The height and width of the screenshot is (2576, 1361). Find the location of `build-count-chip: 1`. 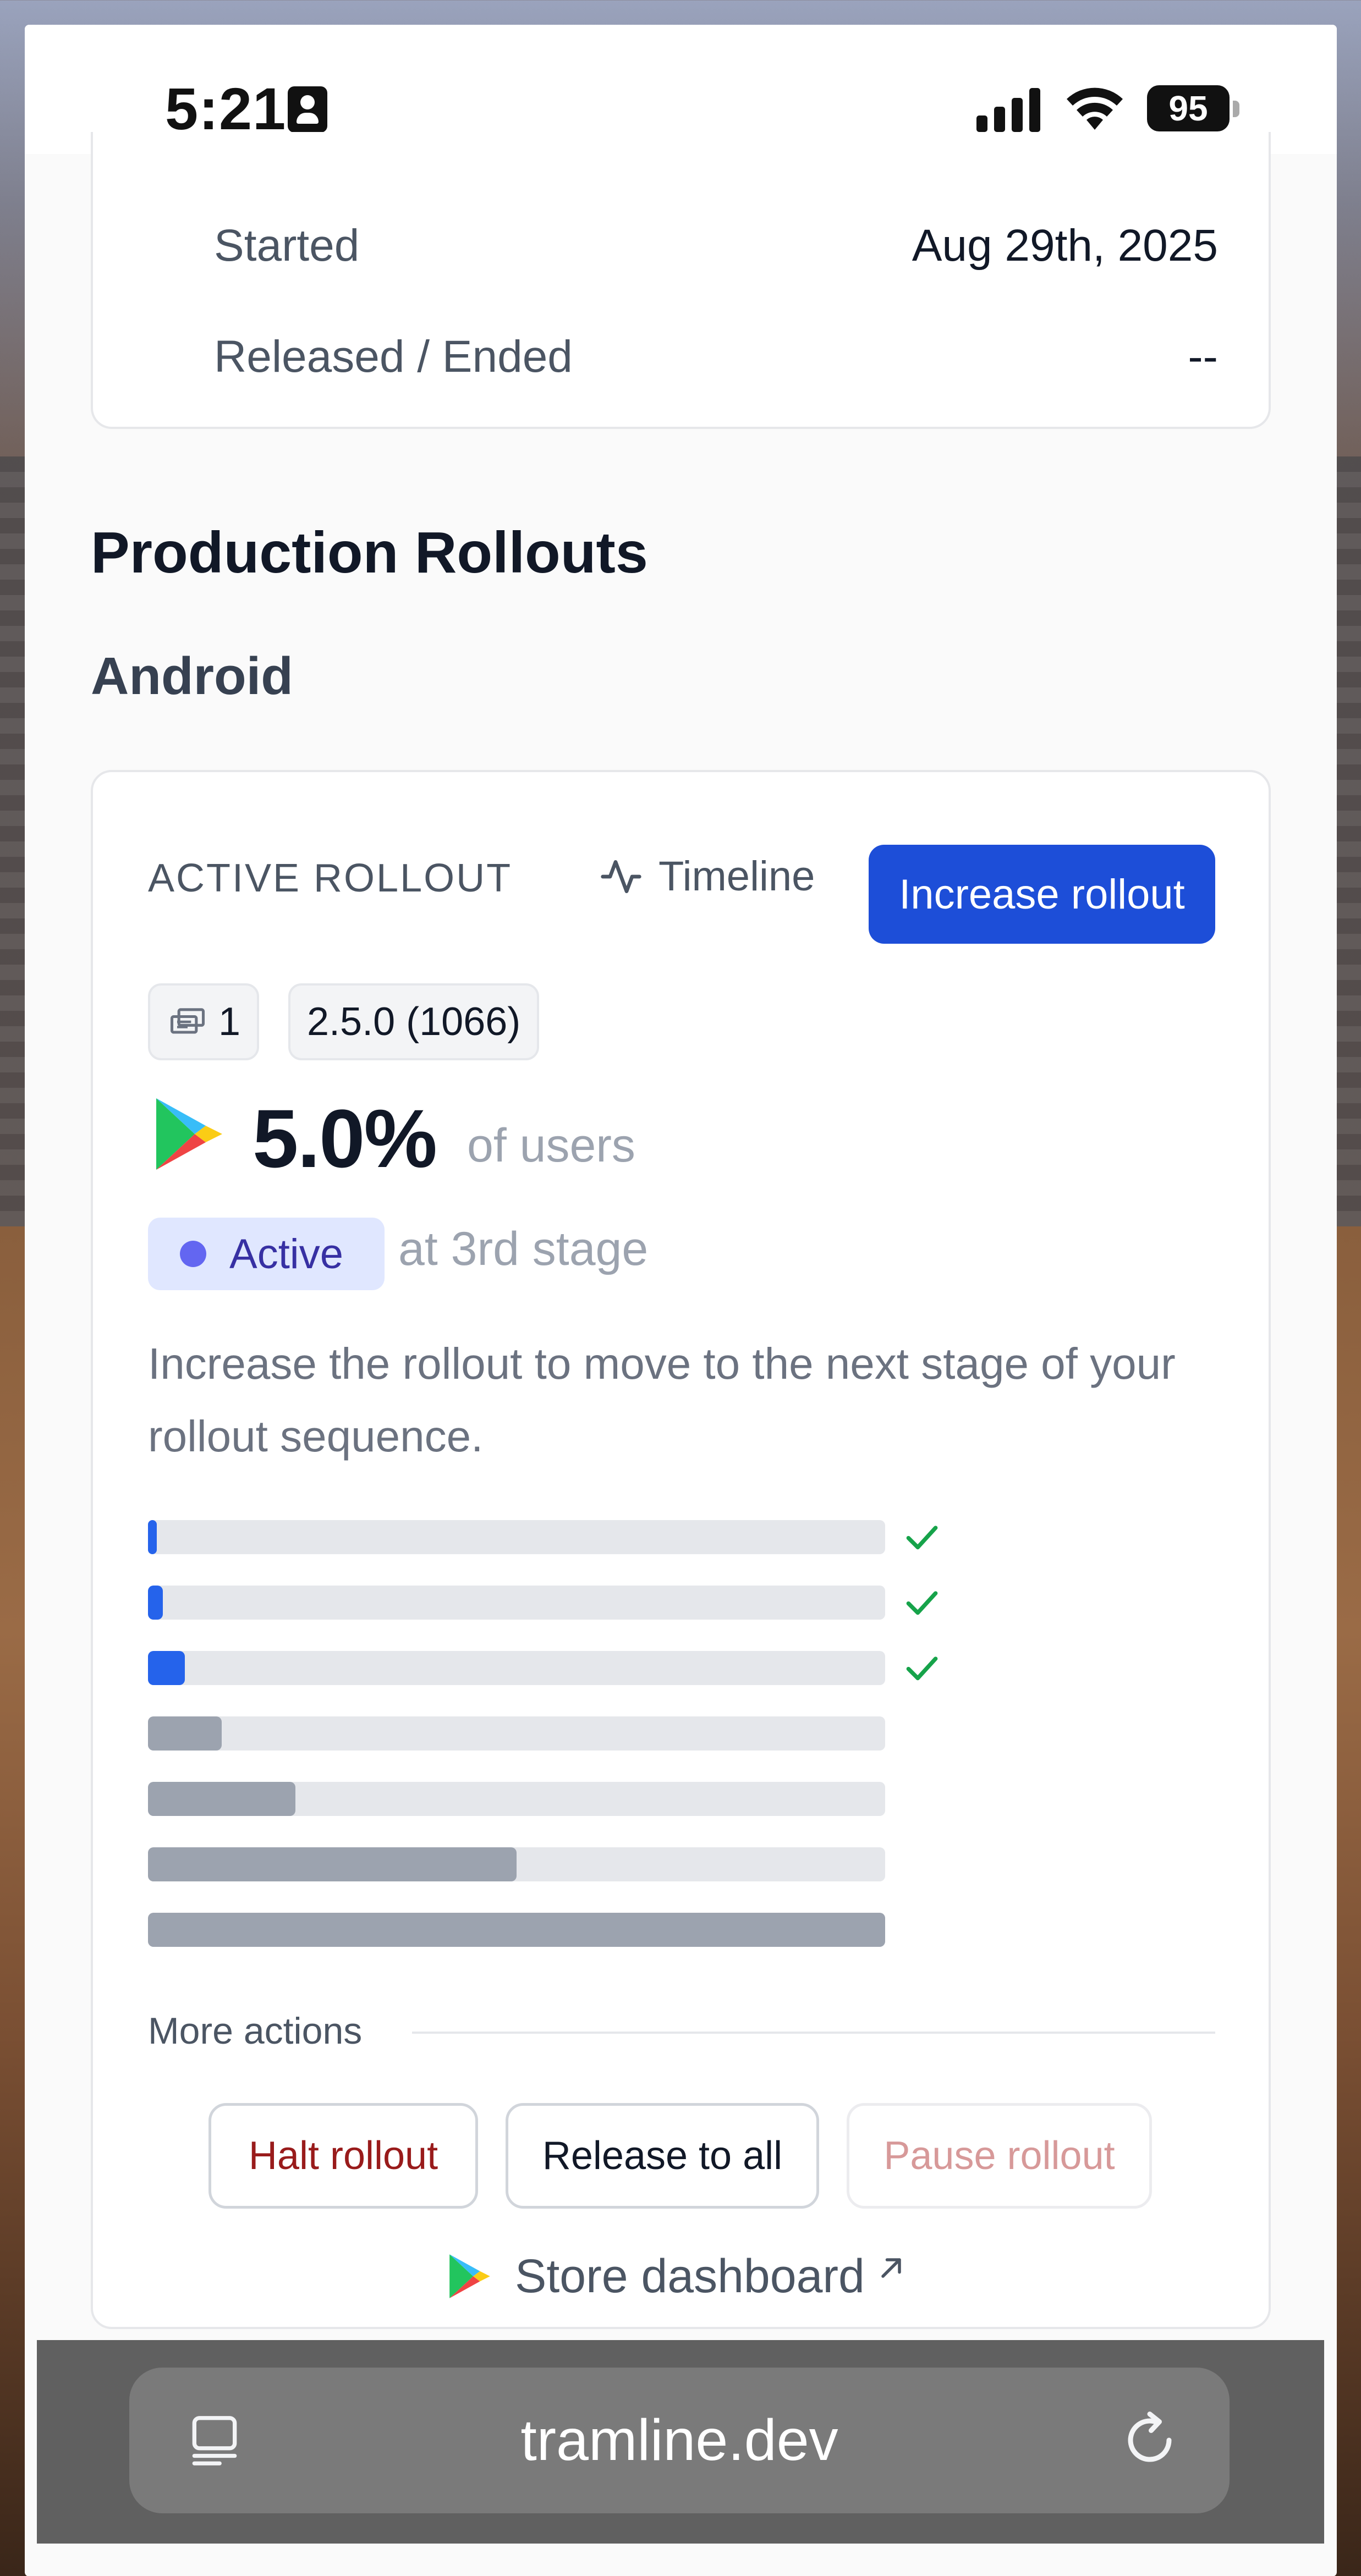

build-count-chip: 1 is located at coordinates (204, 1021).